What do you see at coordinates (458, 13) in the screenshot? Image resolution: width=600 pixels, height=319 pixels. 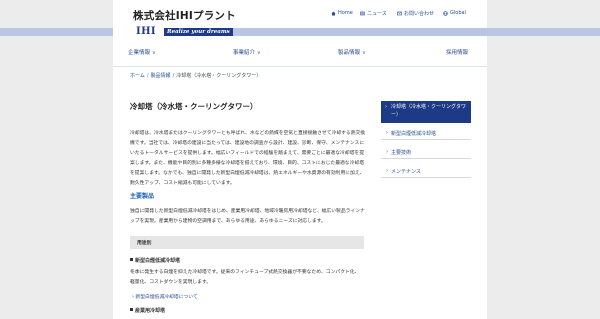 I see `util-global-label: Global` at bounding box center [458, 13].